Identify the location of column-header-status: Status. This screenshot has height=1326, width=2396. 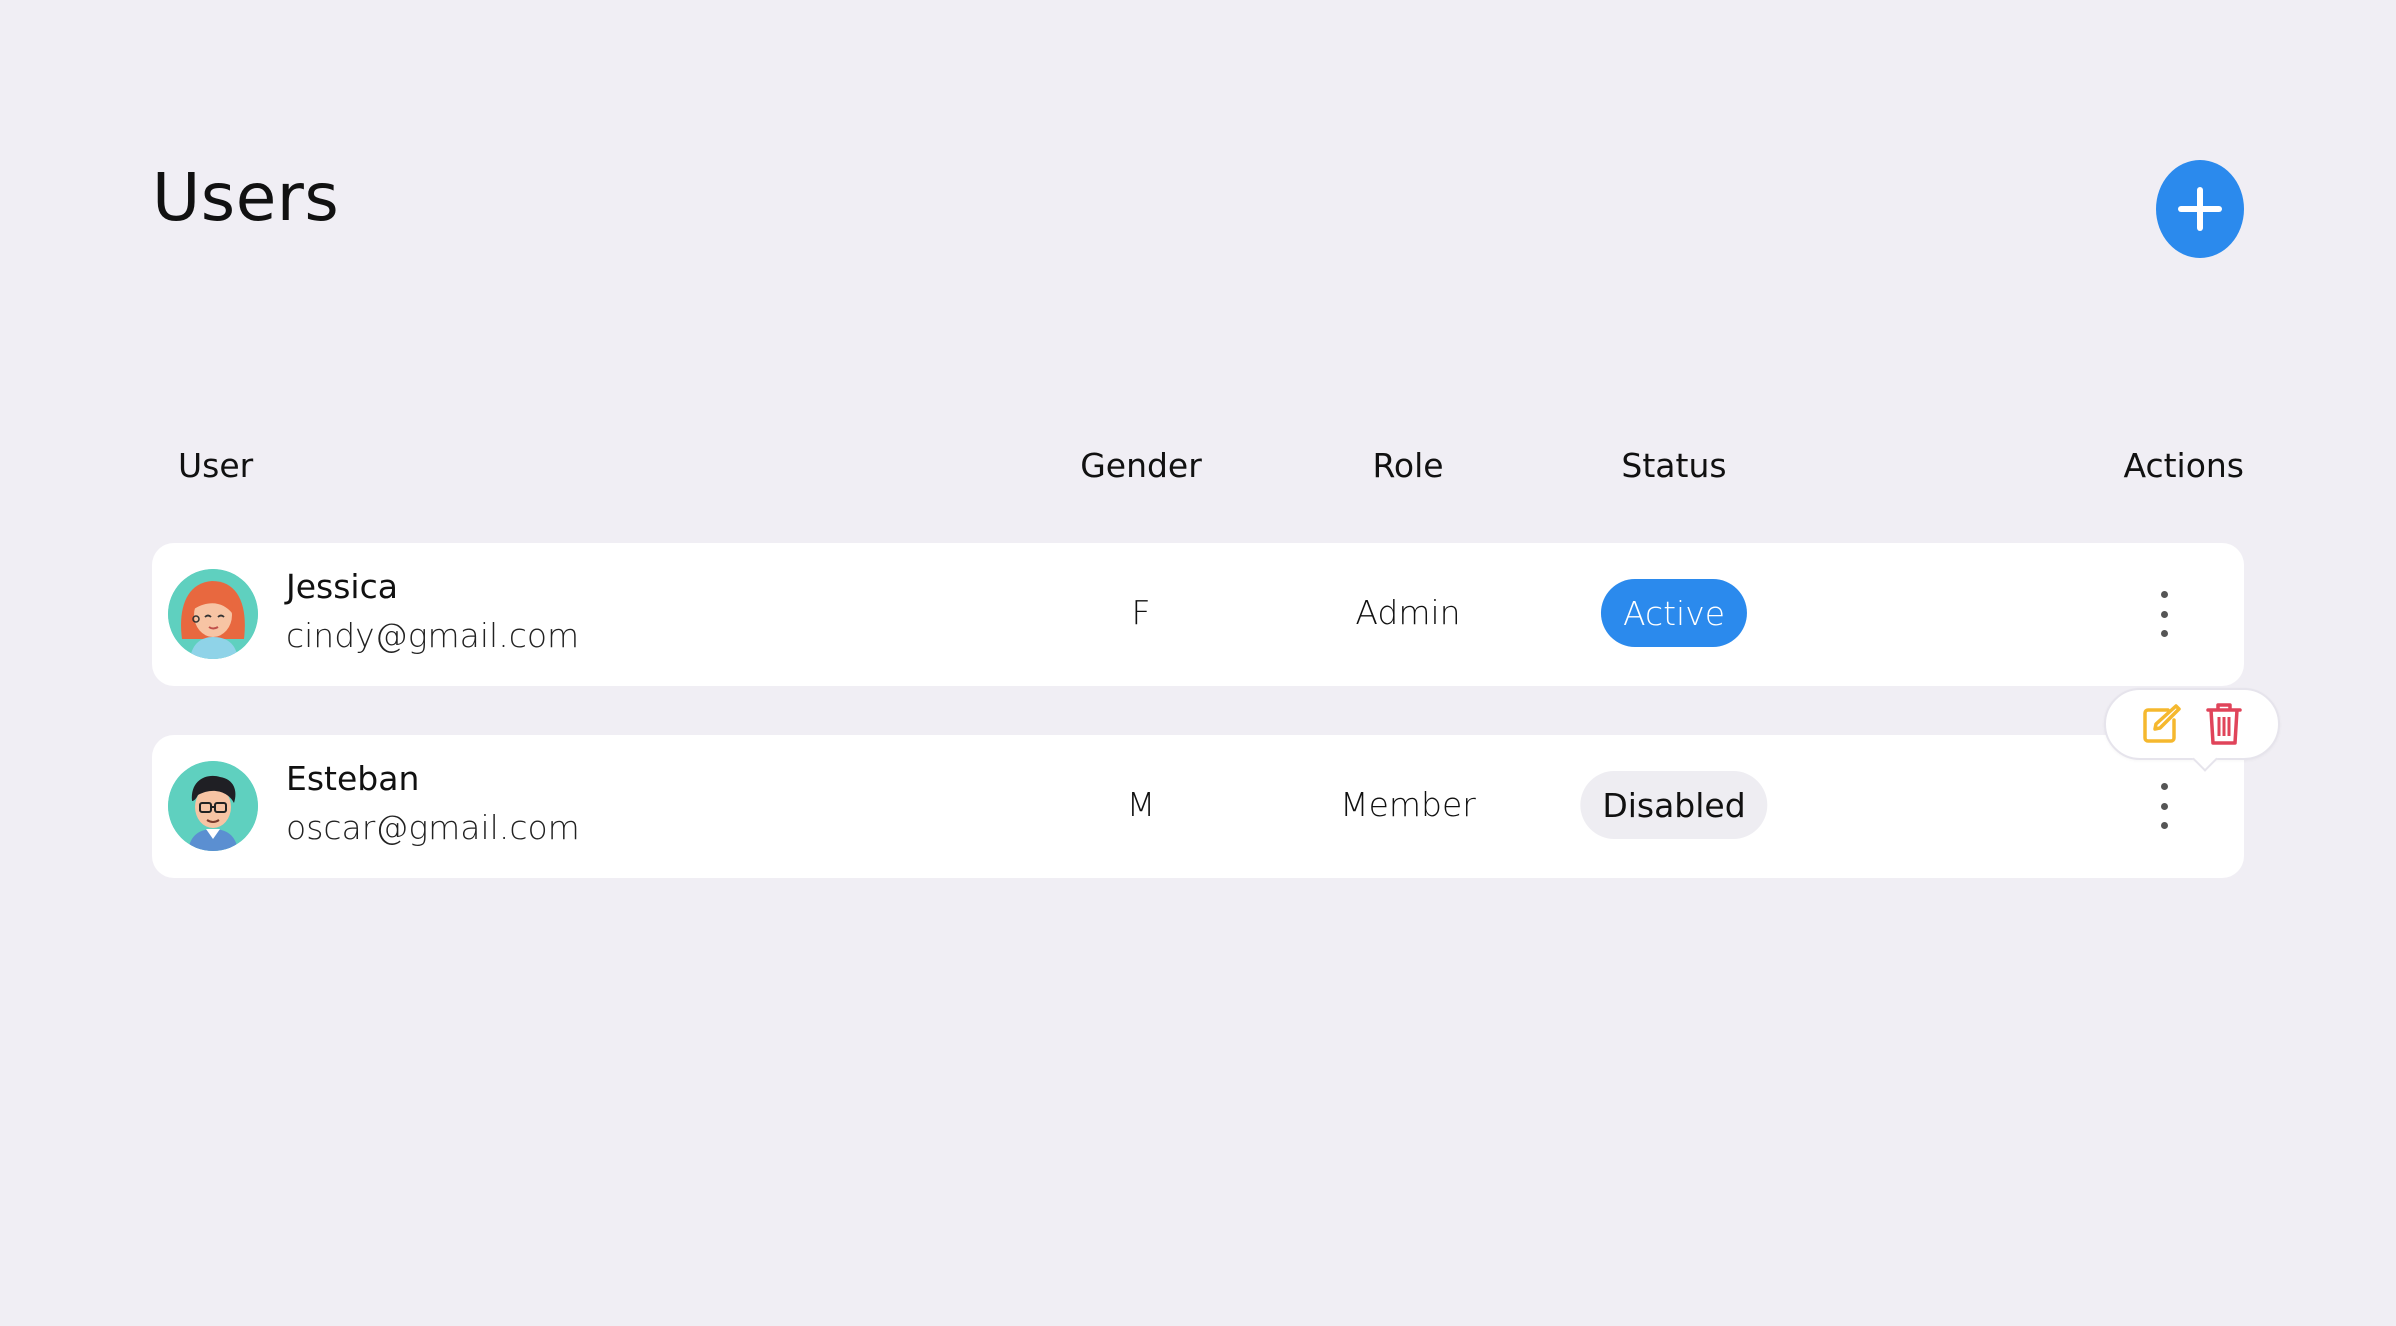
(1674, 465).